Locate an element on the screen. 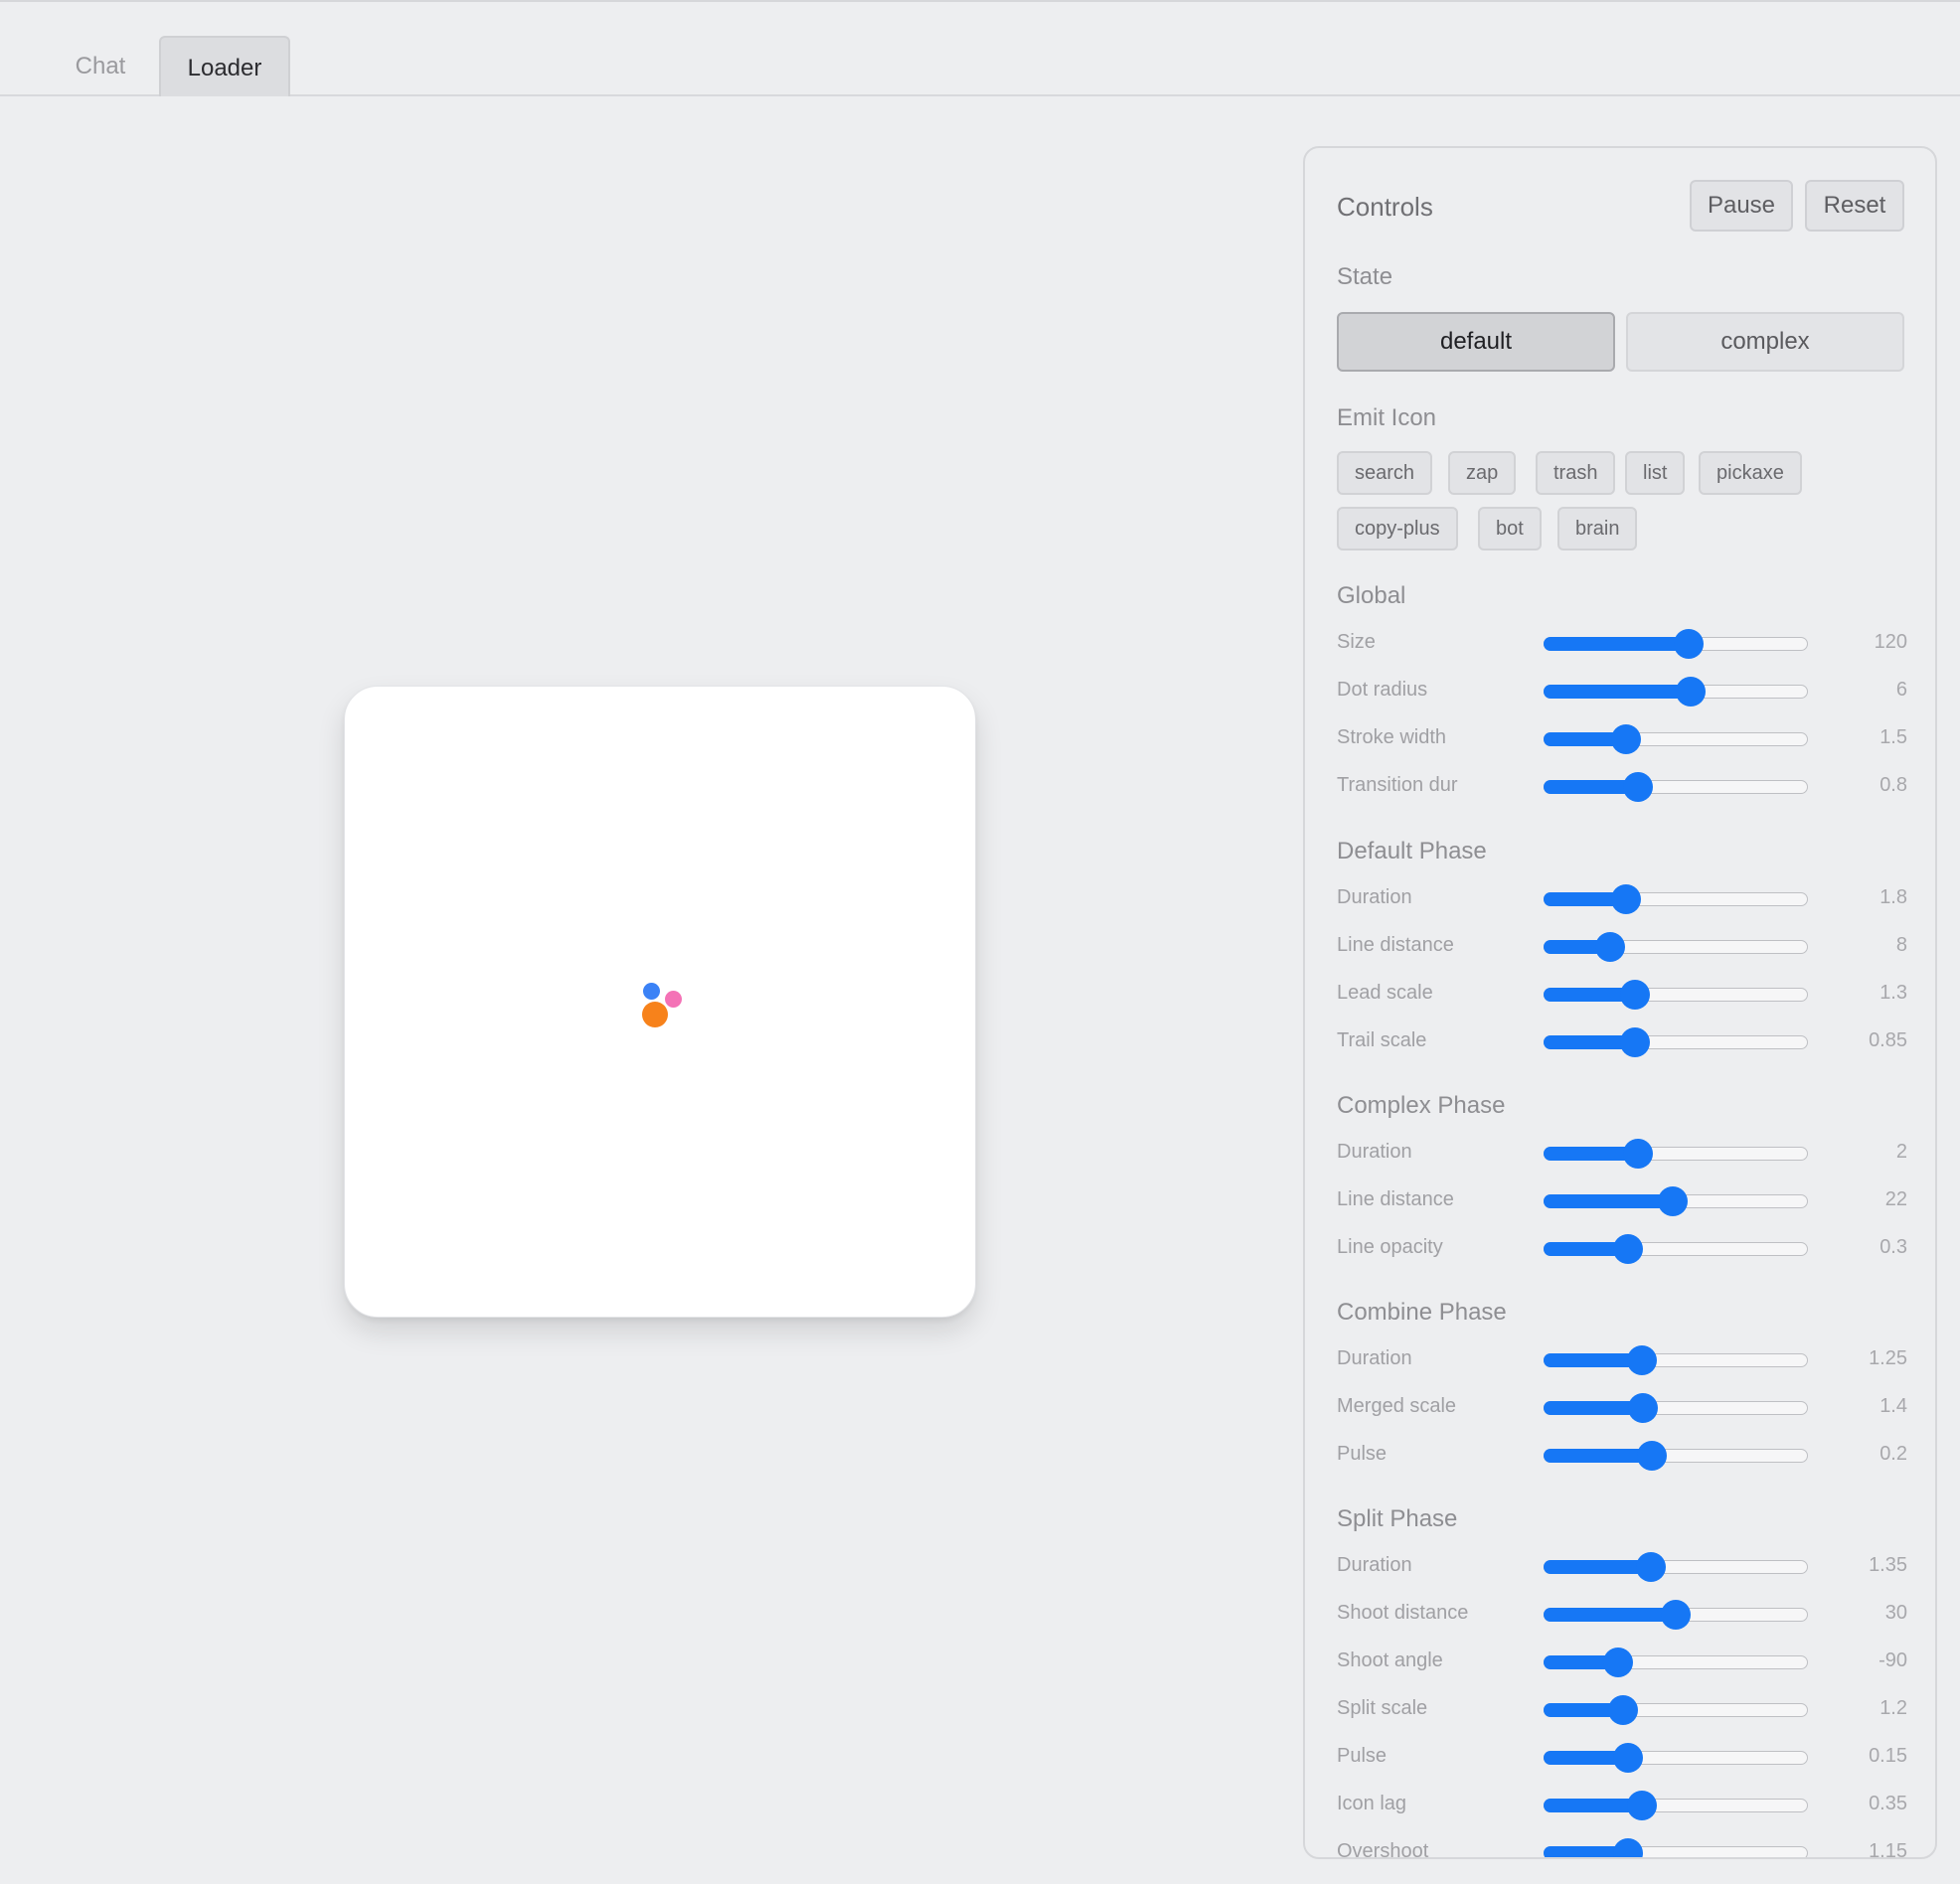 The height and width of the screenshot is (1884, 1960). split-phase-shoot-angle-row: Shoot angle -90 is located at coordinates (1620, 1662).